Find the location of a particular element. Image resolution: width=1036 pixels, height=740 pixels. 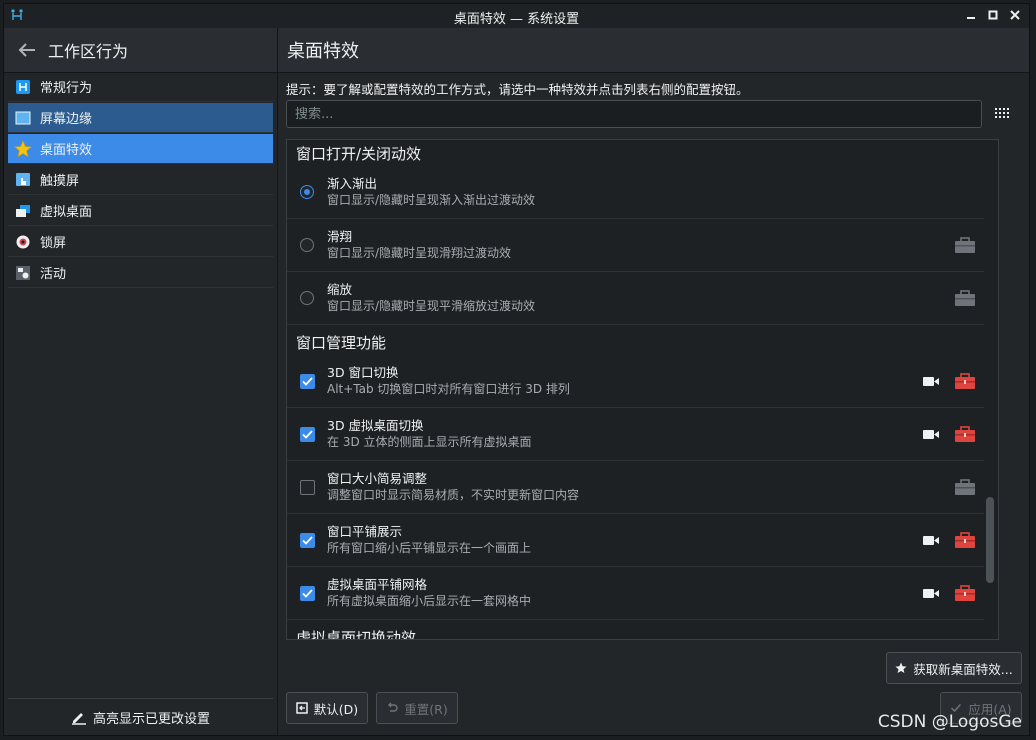

effect-row-resize-outline: 窗口大小简易调整 调整窗口时显示简易材质，不实时更新窗口内容 is located at coordinates (635, 487).